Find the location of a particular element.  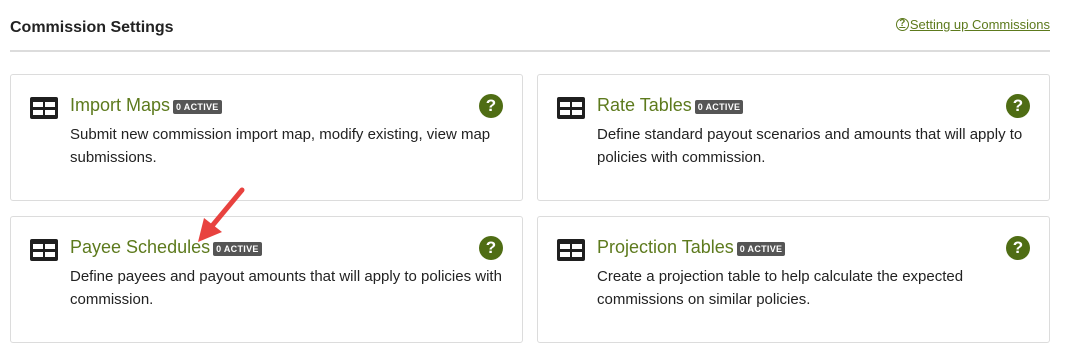

page-title: Commission Settings is located at coordinates (92, 27).